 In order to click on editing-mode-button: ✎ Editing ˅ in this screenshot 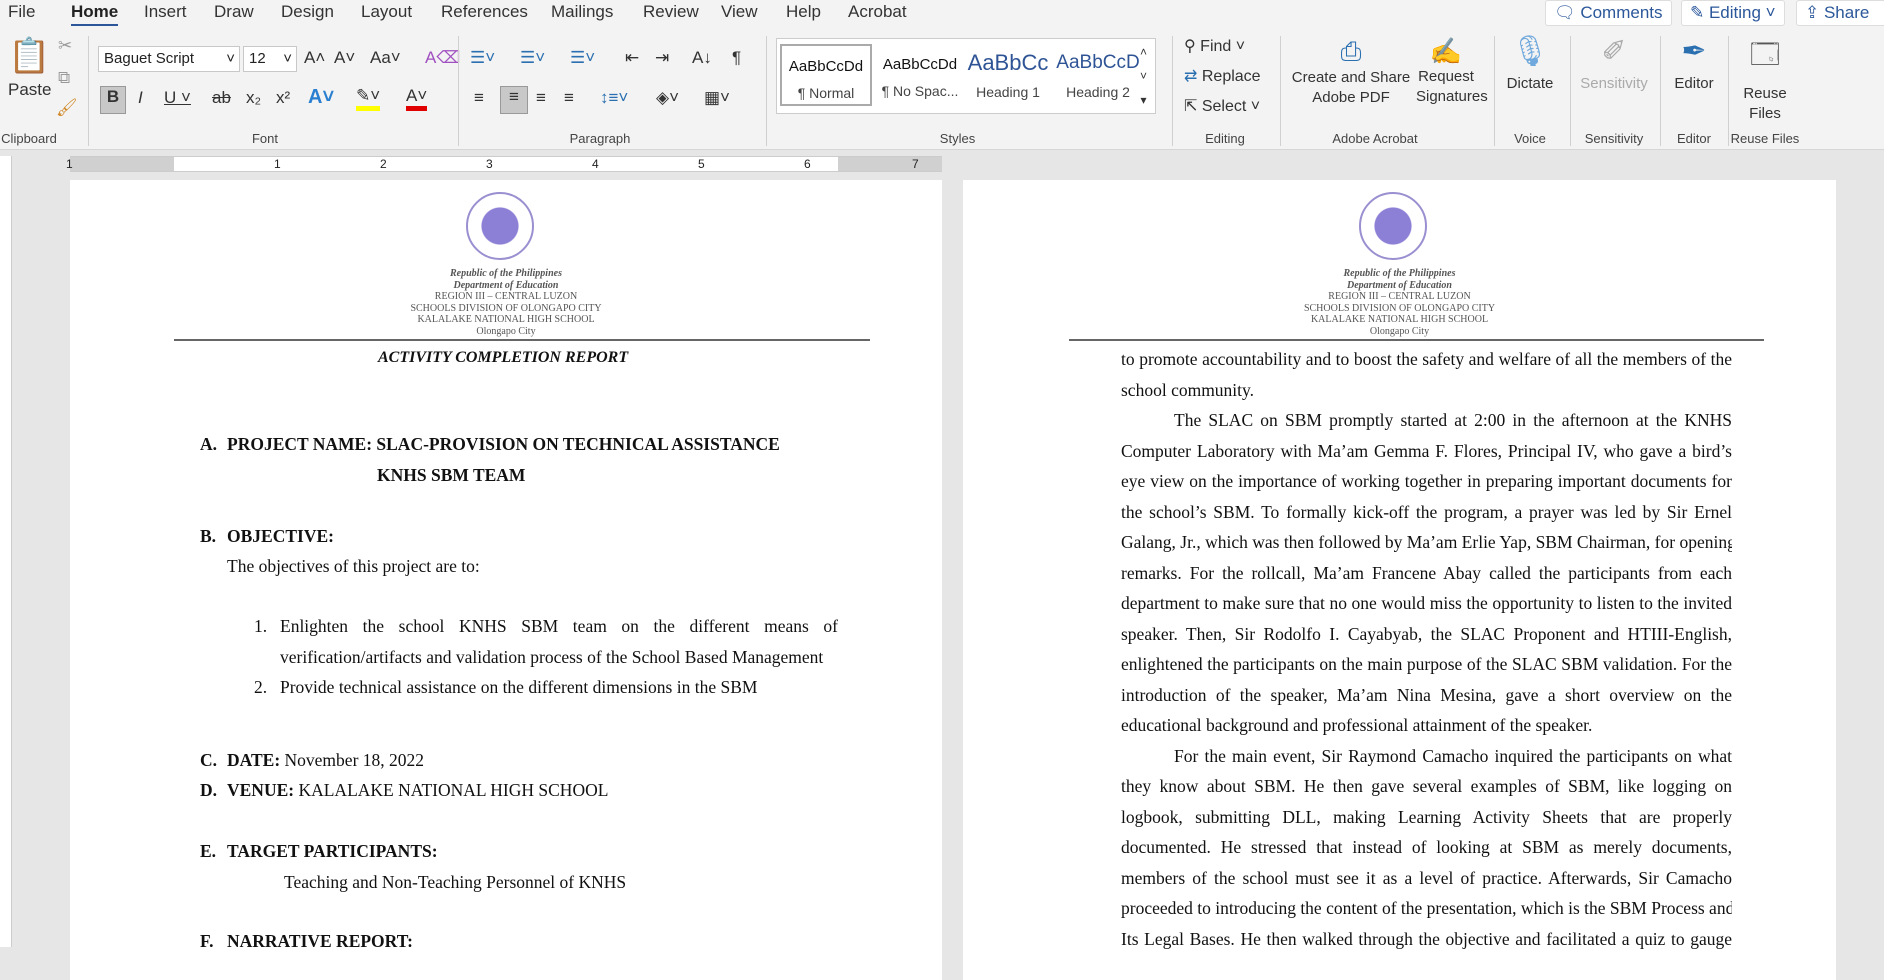, I will do `click(1733, 13)`.